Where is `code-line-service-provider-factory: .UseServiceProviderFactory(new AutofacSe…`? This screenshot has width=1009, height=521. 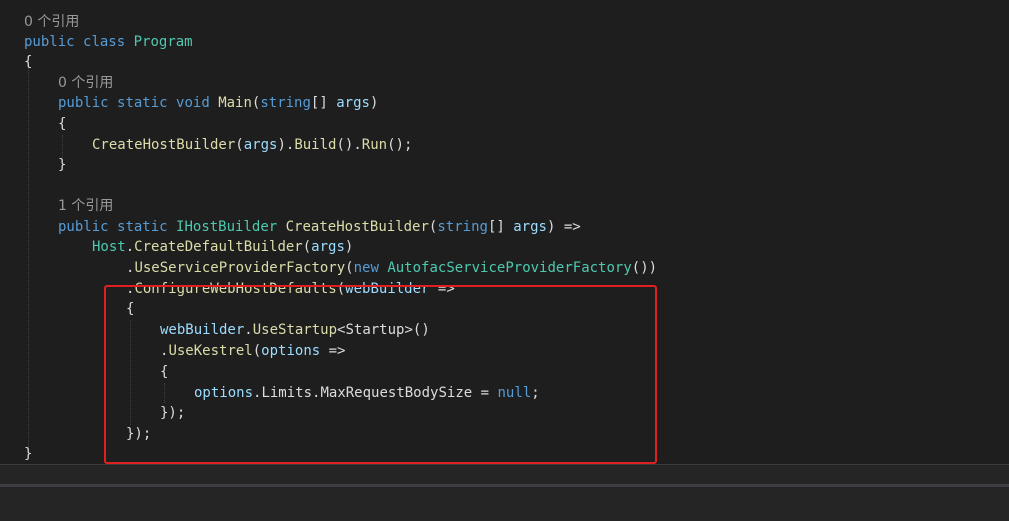
code-line-service-provider-factory: .UseServiceProviderFactory(new AutofacSe… is located at coordinates (391, 268).